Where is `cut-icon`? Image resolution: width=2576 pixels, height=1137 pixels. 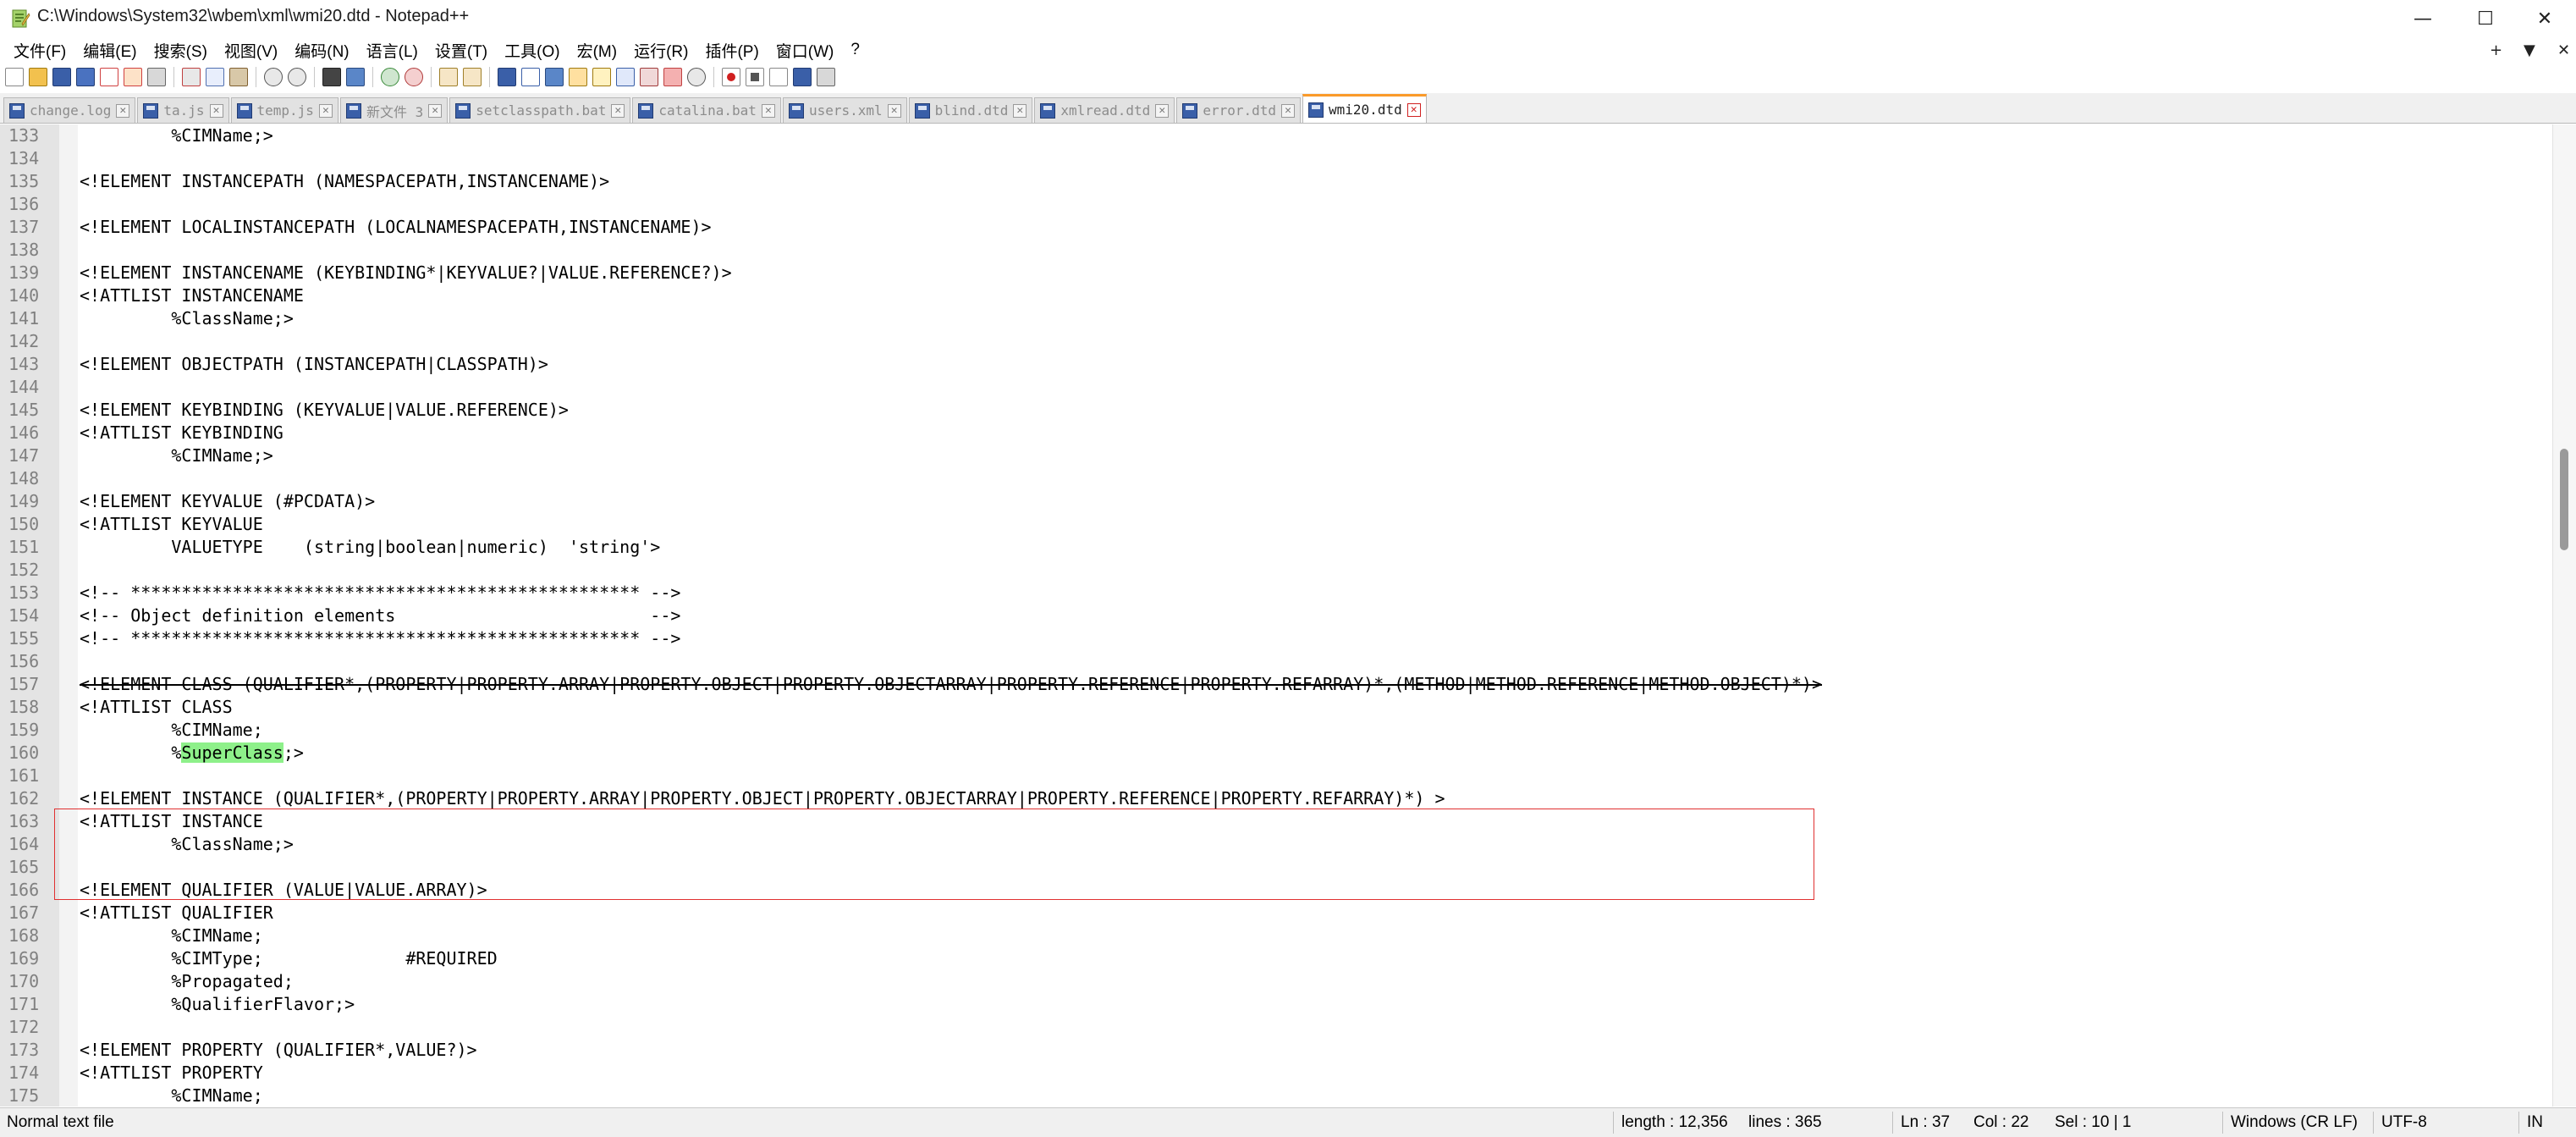
cut-icon is located at coordinates (191, 77).